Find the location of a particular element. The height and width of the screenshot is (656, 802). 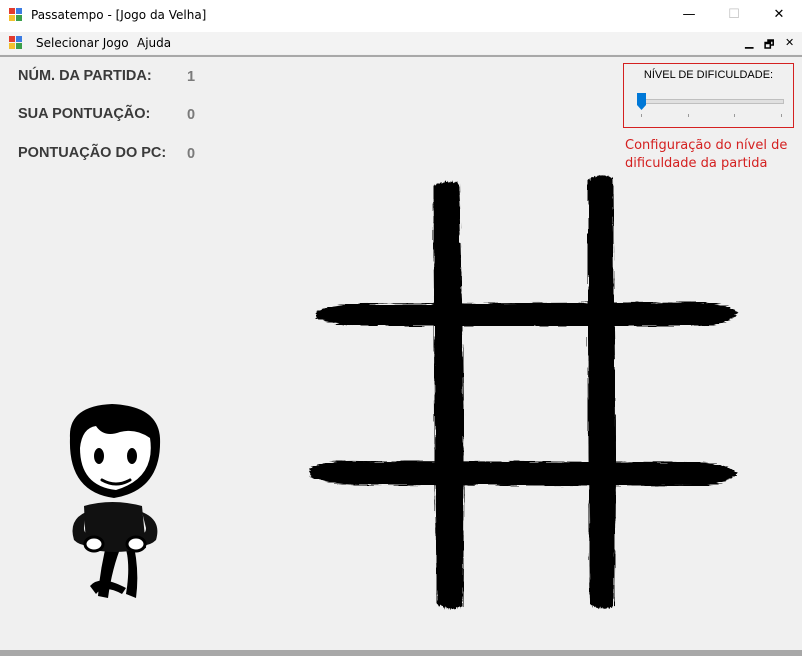

window-bottom-border is located at coordinates (401, 653).